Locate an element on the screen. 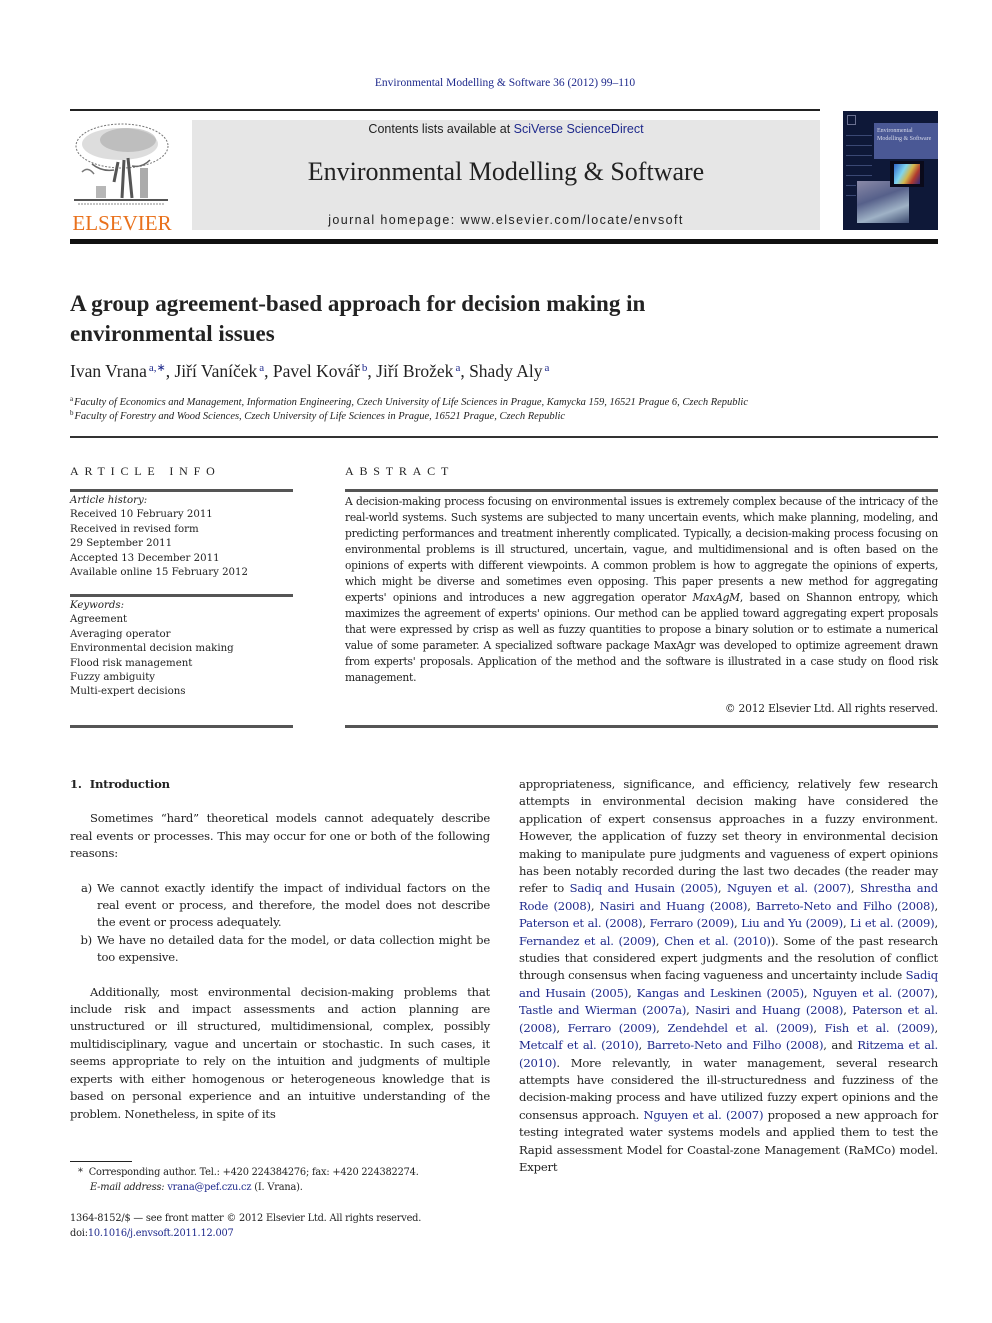 The image size is (992, 1323). author-name: Pavel Kovář is located at coordinates (316, 371).